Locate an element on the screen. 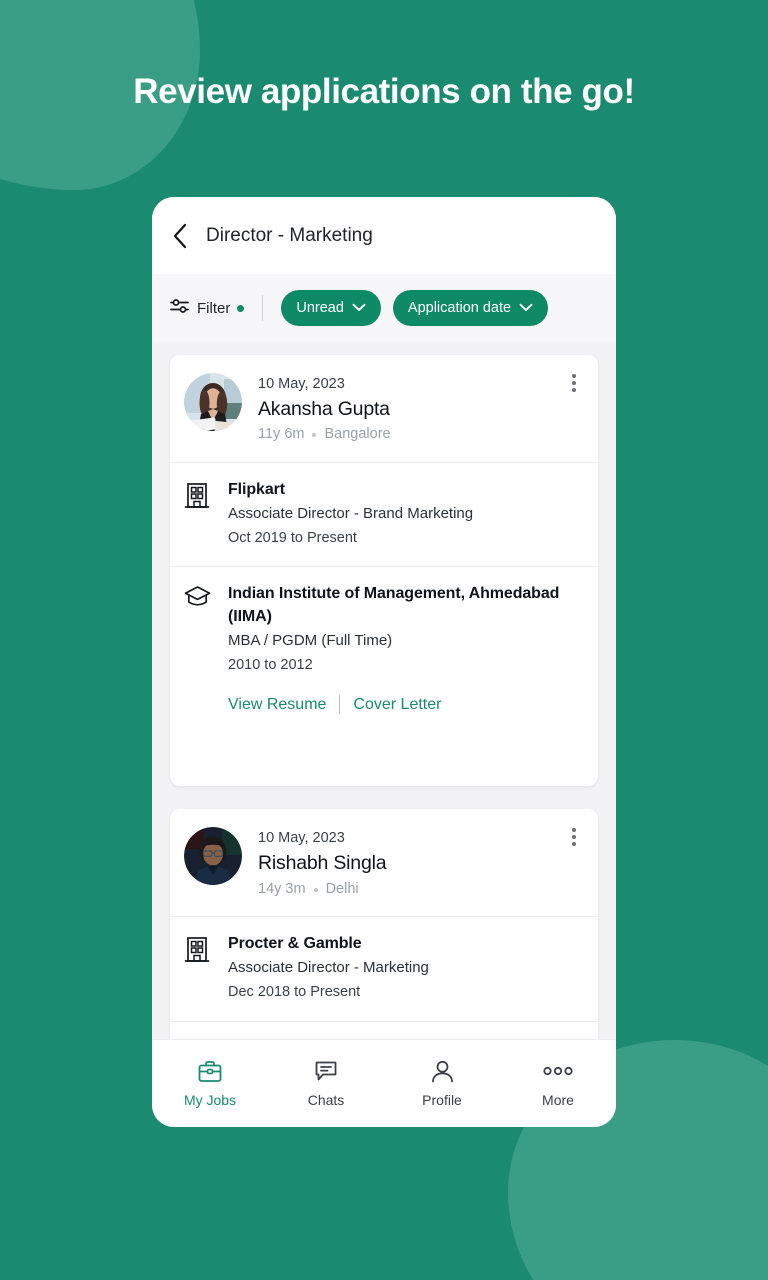 This screenshot has height=1280, width=768. chip-unread-label: Unread is located at coordinates (320, 308).